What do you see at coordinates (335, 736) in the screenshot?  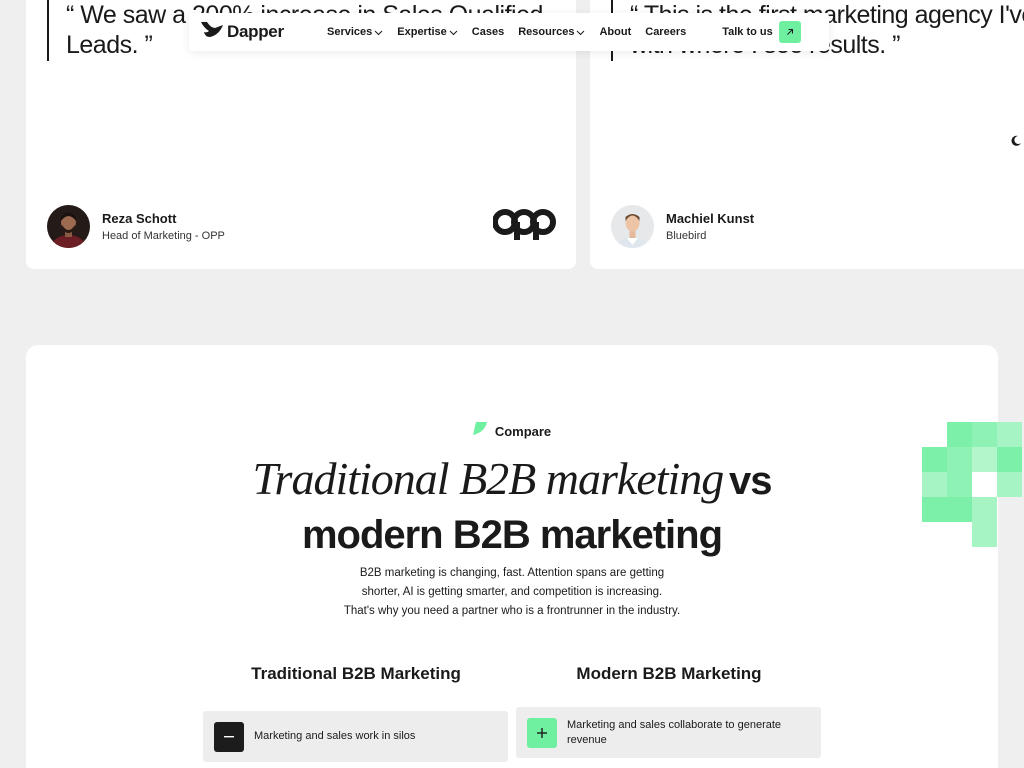 I see `row-text: Marketing and sales work in silos` at bounding box center [335, 736].